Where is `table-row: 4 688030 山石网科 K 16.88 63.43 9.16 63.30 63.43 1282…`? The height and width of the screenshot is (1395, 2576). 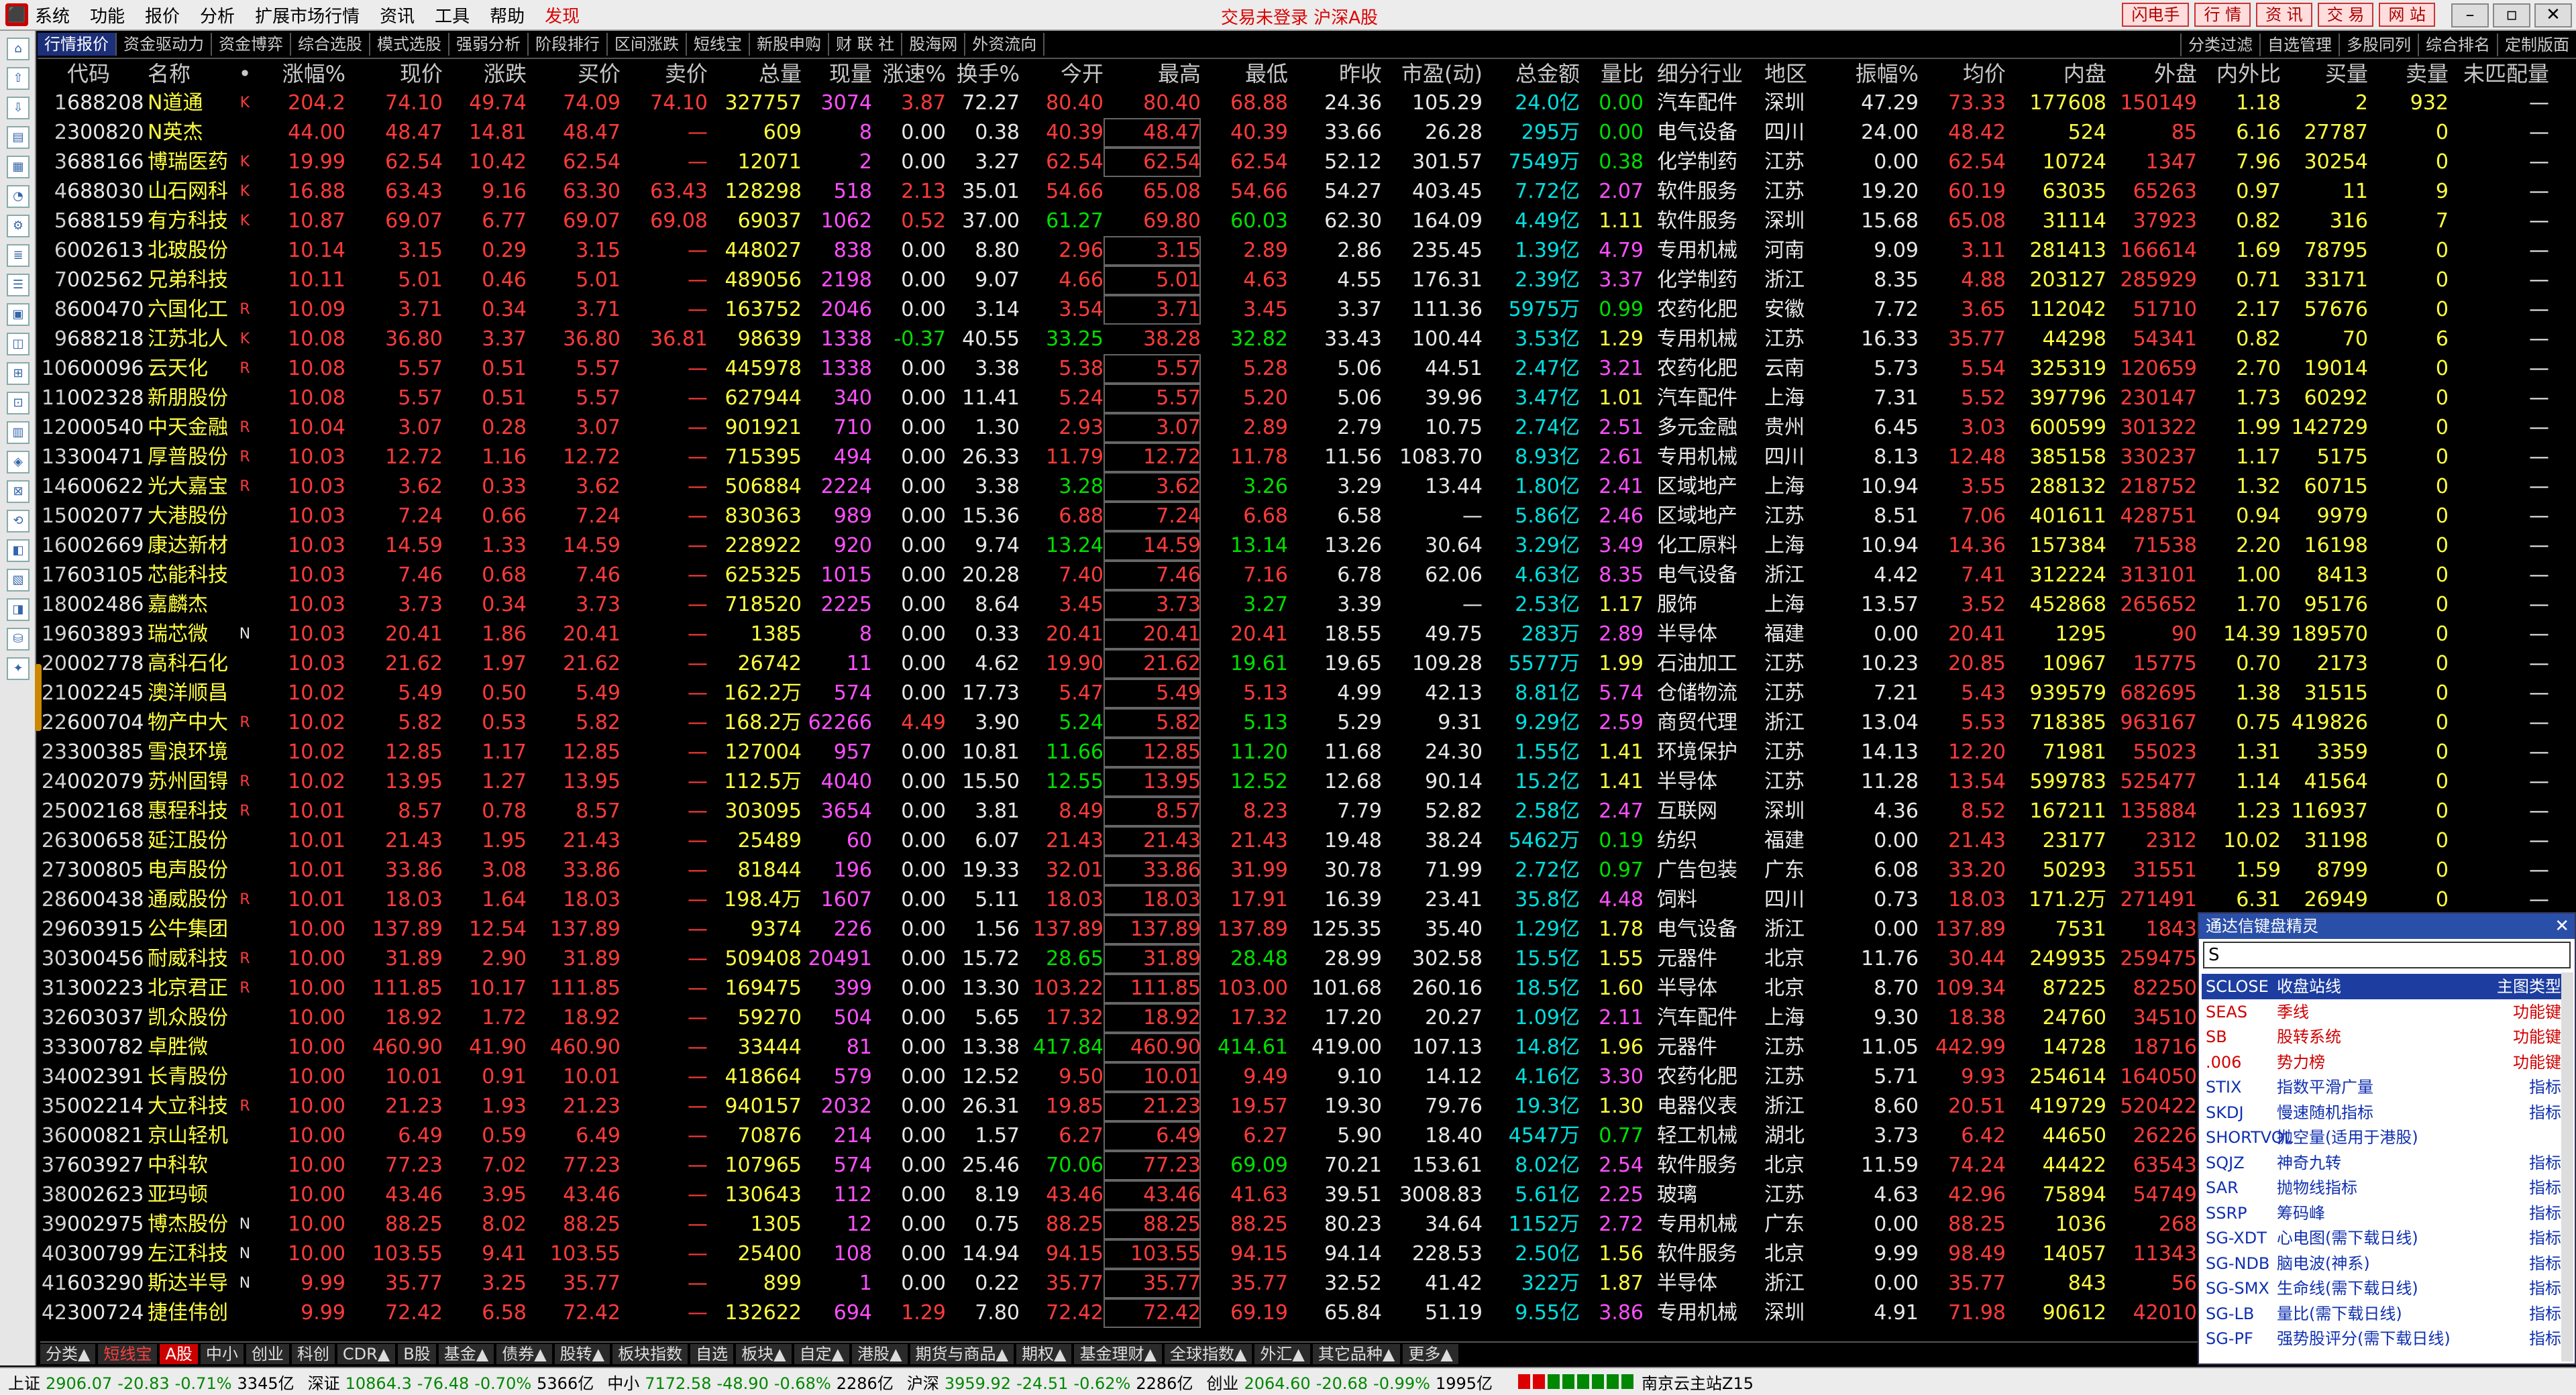
table-row: 4 688030 山石网科 K 16.88 63.43 9.16 63.30 63.43 1282… is located at coordinates (1308, 192).